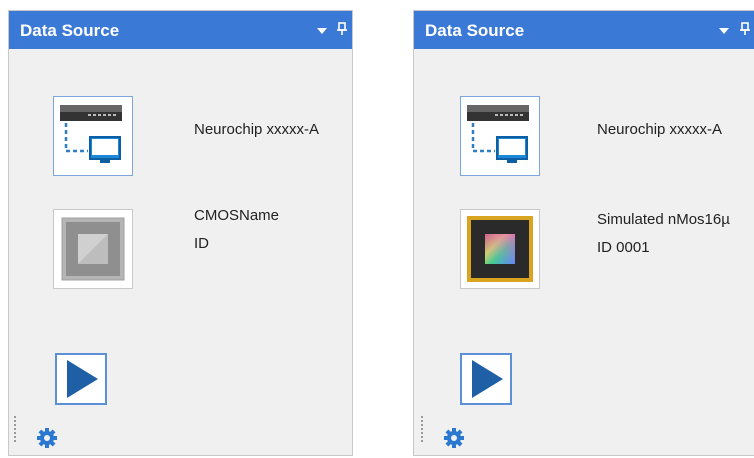 This screenshot has width=754, height=458. I want to click on chip-name: Simulated nMos16µ, so click(663, 219).